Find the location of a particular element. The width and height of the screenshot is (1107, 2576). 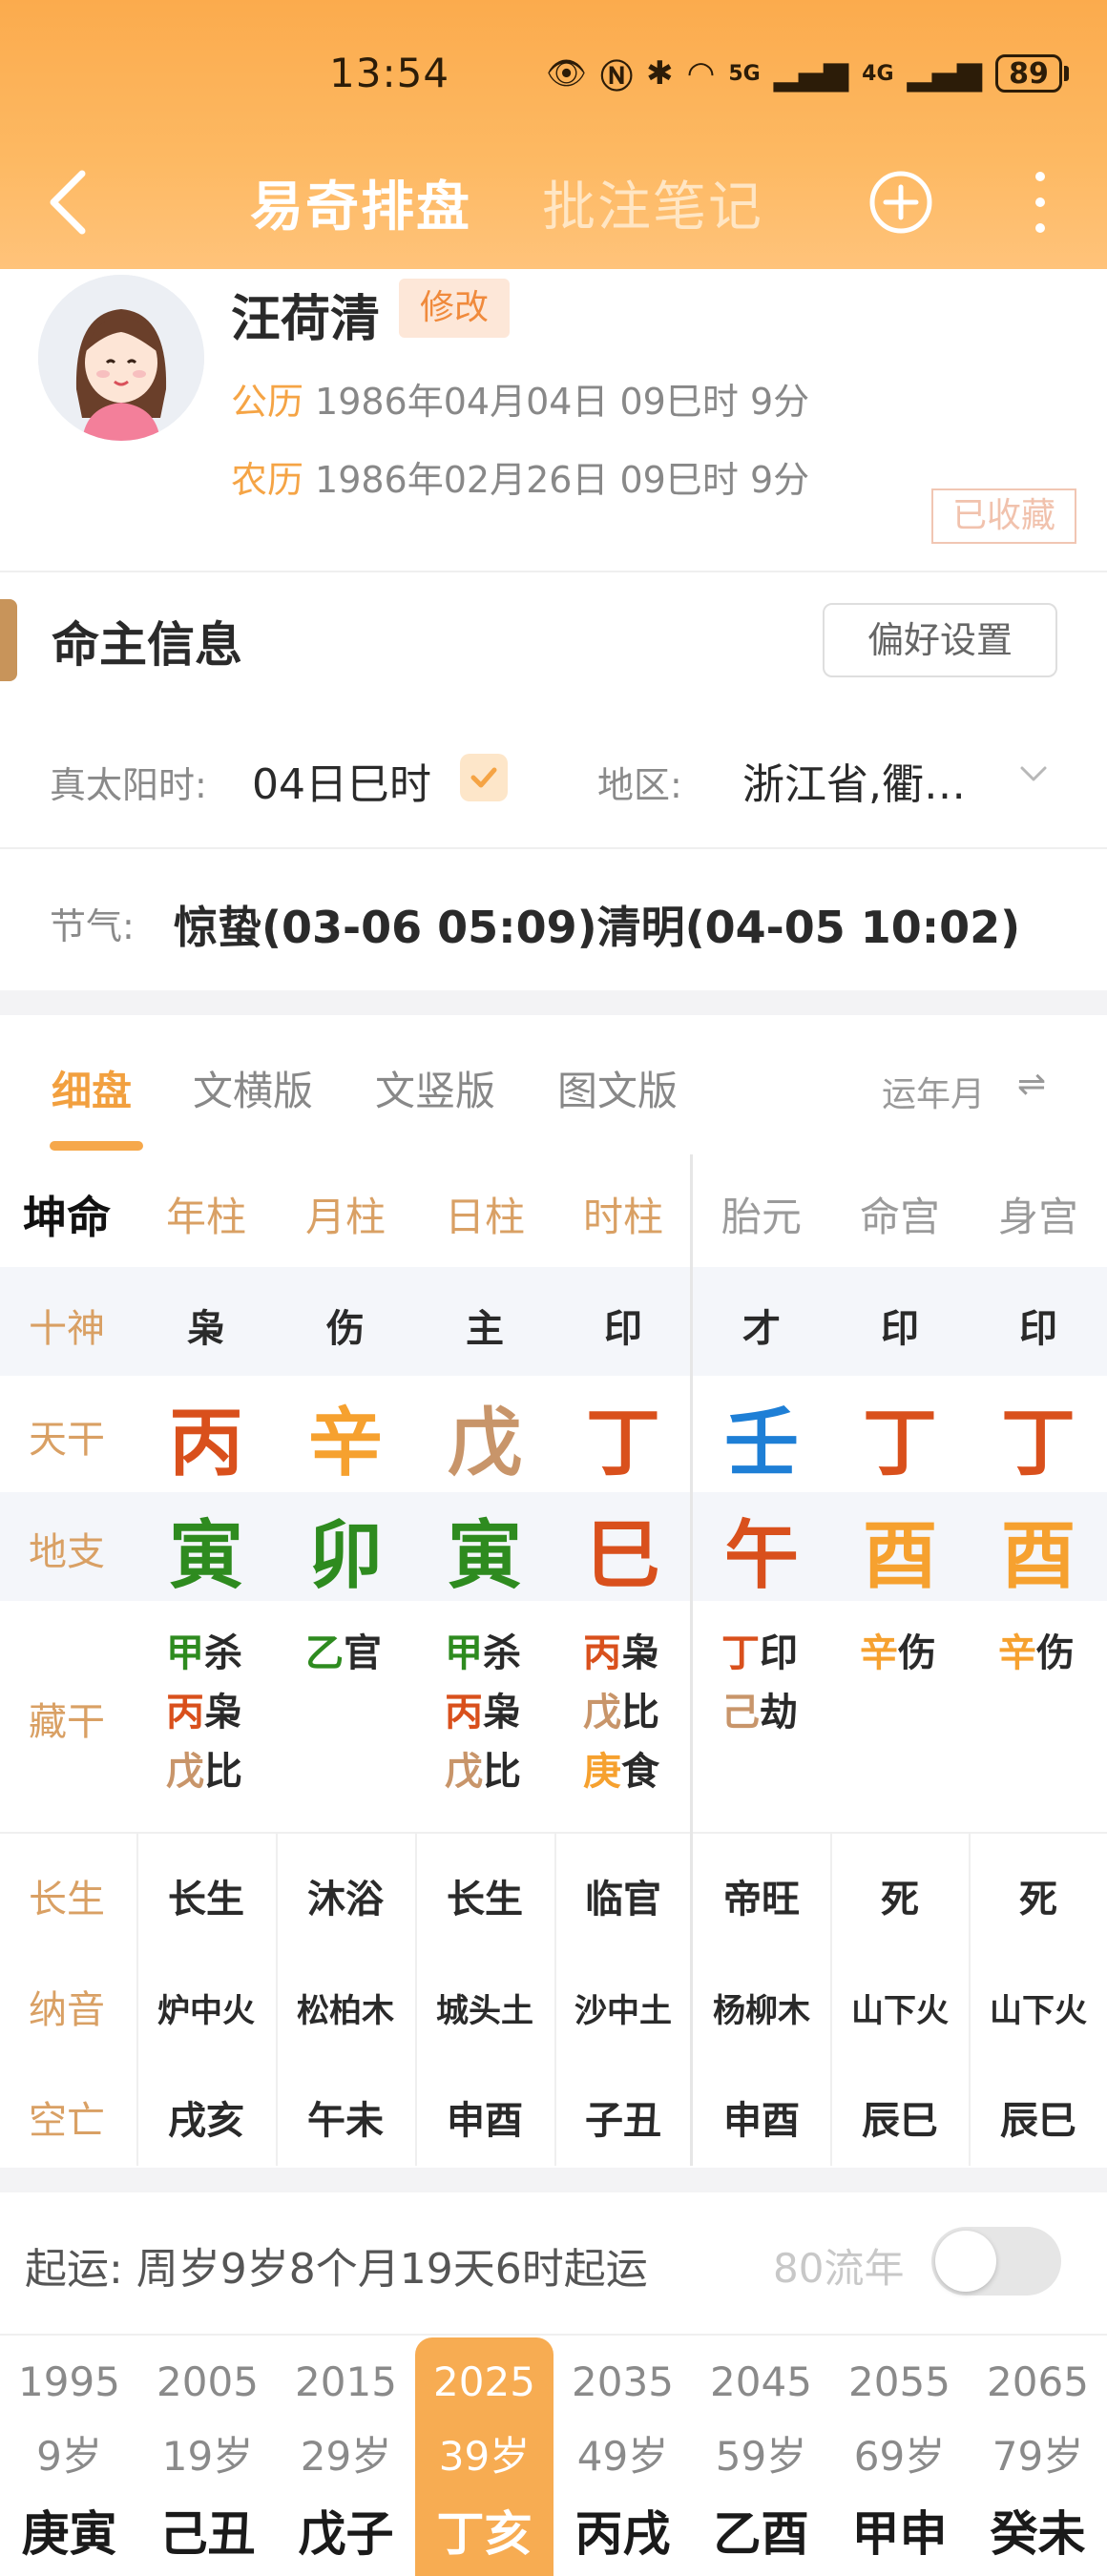

dizhi-cell: 午 is located at coordinates (761, 1556).